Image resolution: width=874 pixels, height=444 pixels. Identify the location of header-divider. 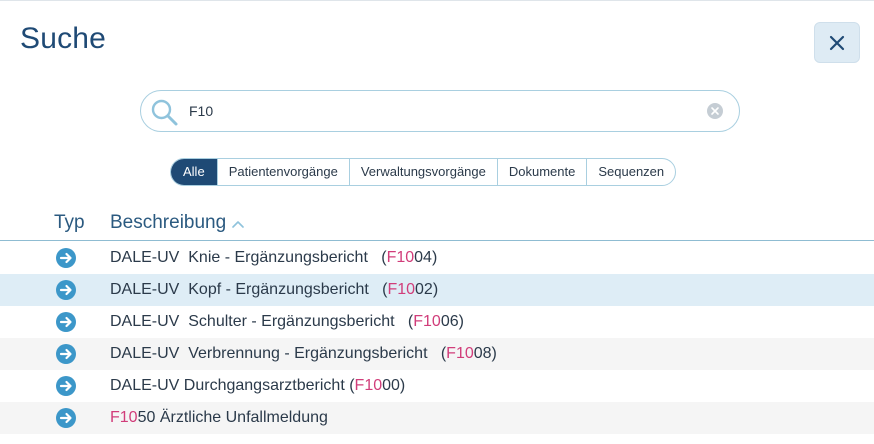
(437, 240).